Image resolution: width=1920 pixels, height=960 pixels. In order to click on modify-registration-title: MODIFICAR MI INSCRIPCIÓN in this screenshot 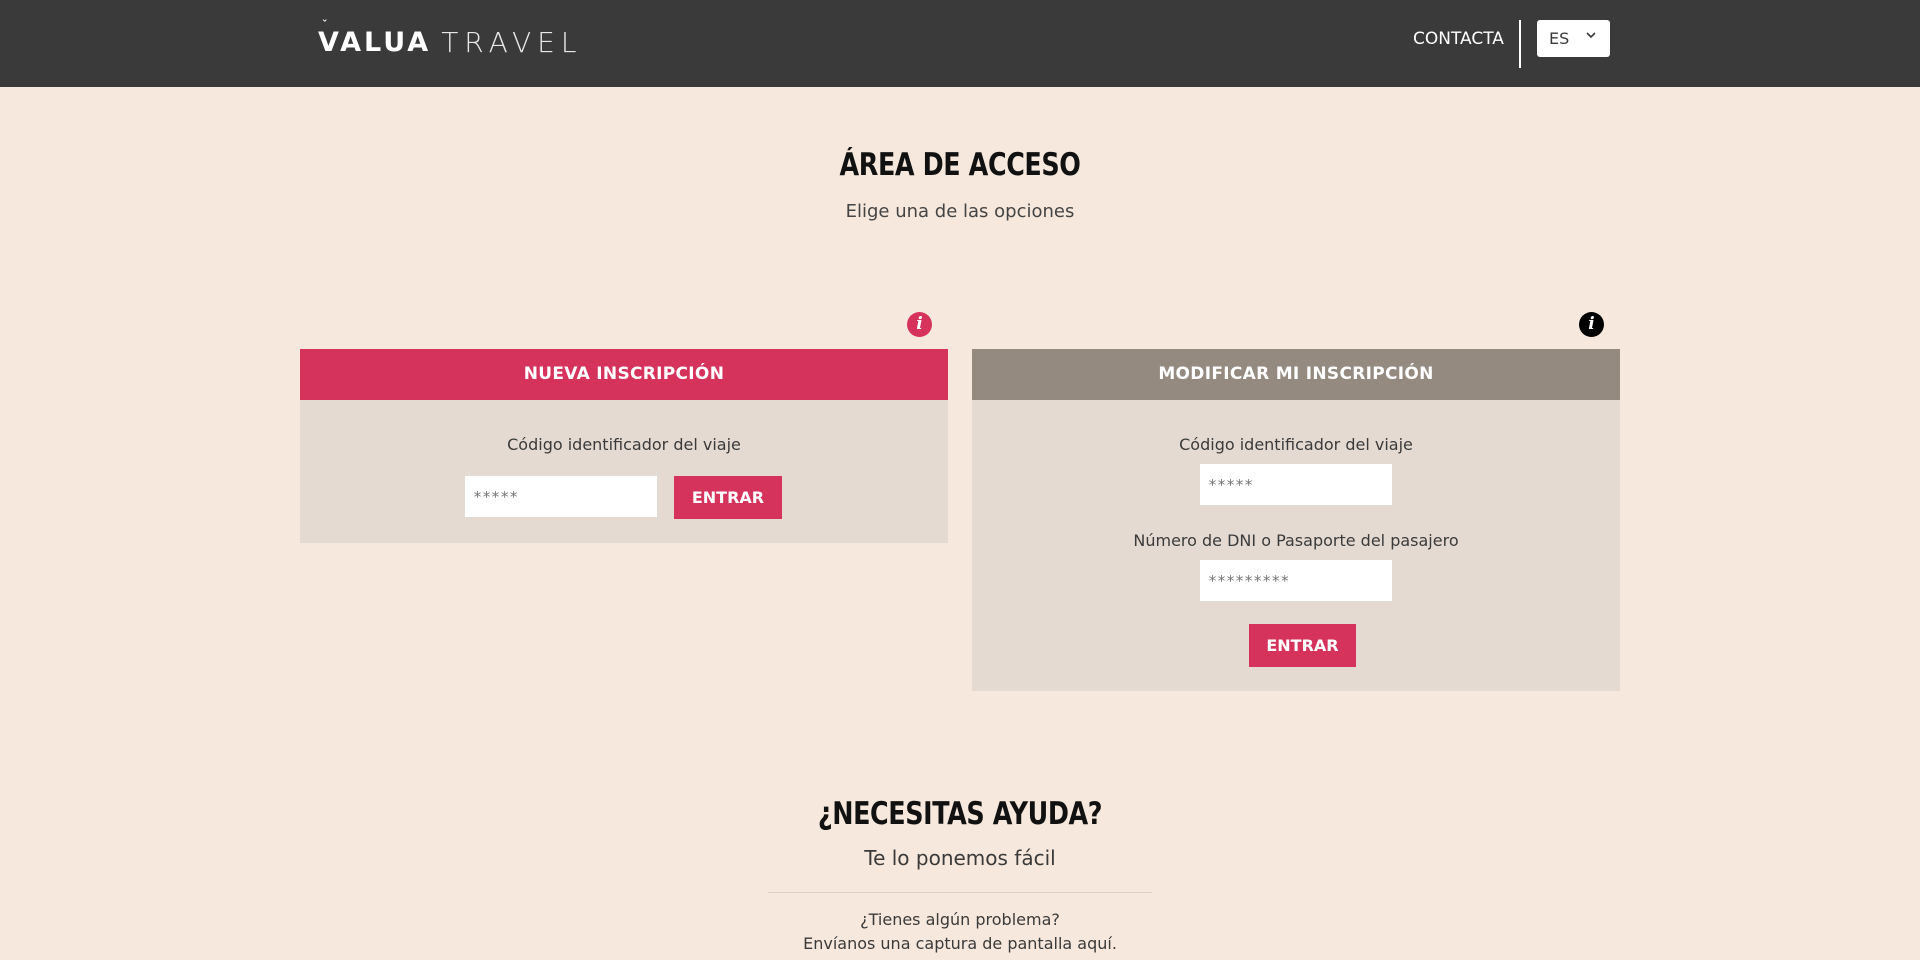, I will do `click(1296, 374)`.